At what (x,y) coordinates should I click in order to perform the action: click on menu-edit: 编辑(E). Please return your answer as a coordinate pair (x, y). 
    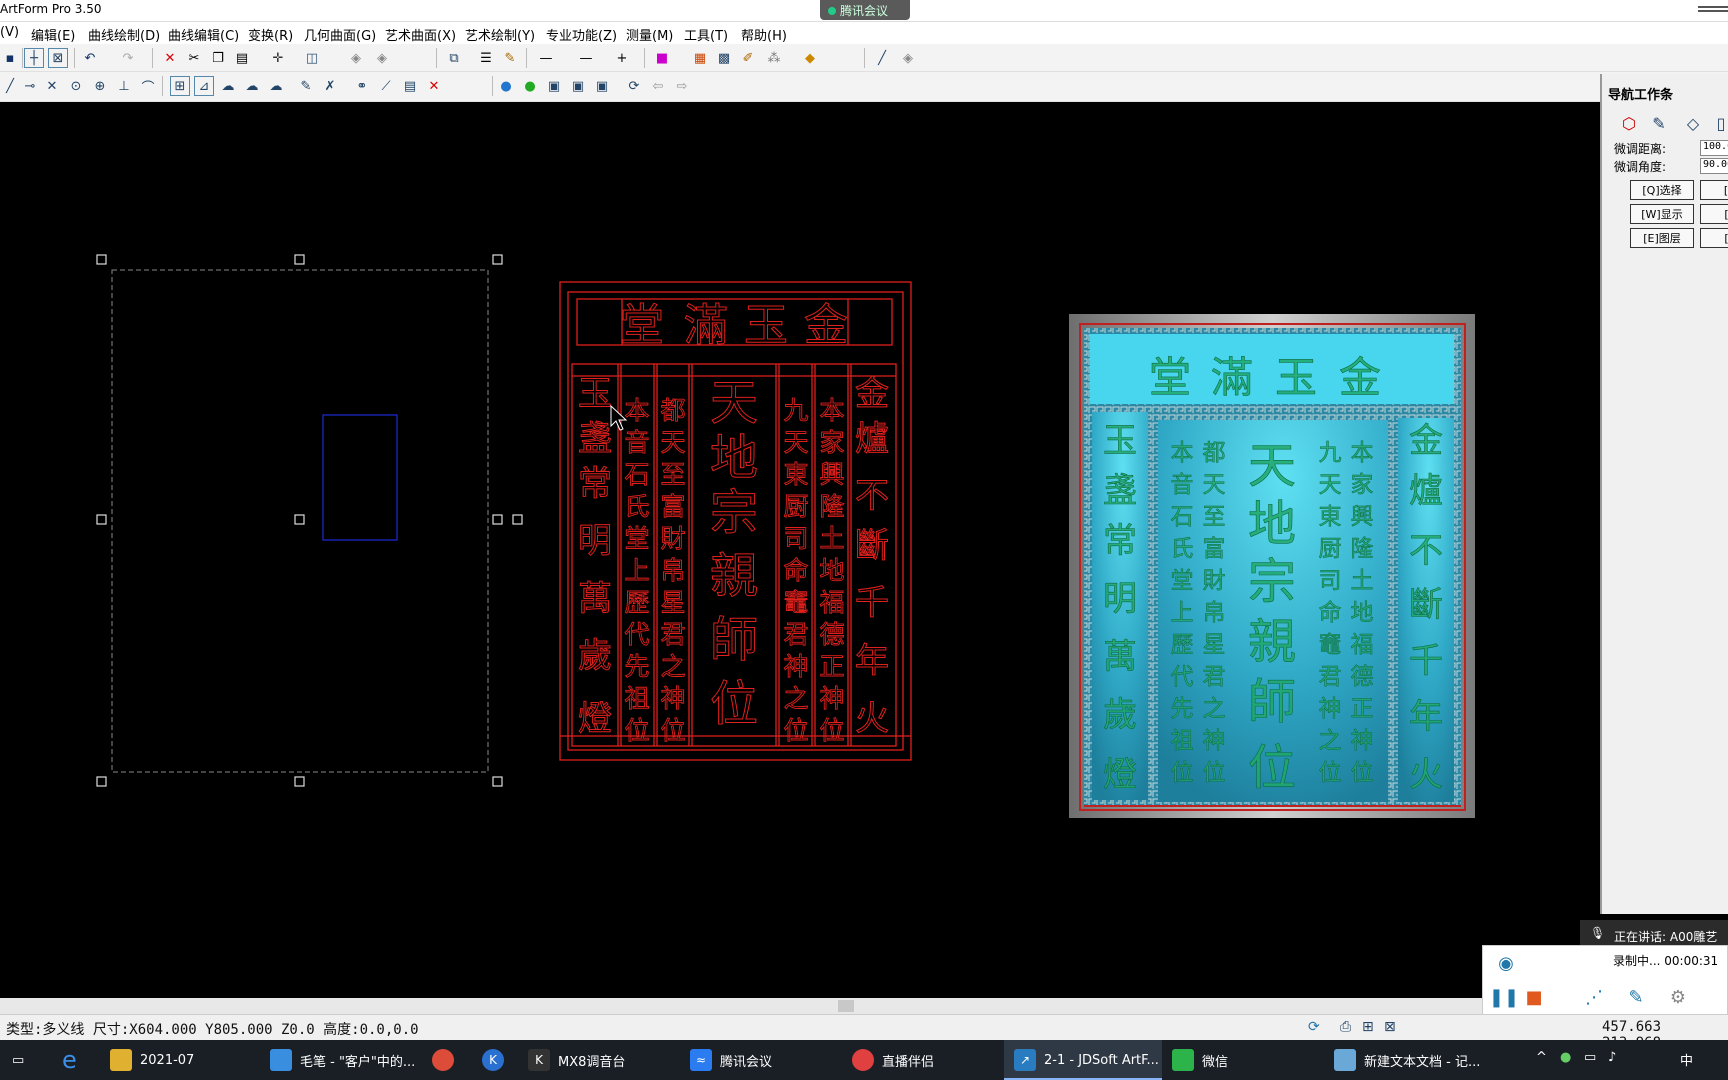
    Looking at the image, I should click on (53, 34).